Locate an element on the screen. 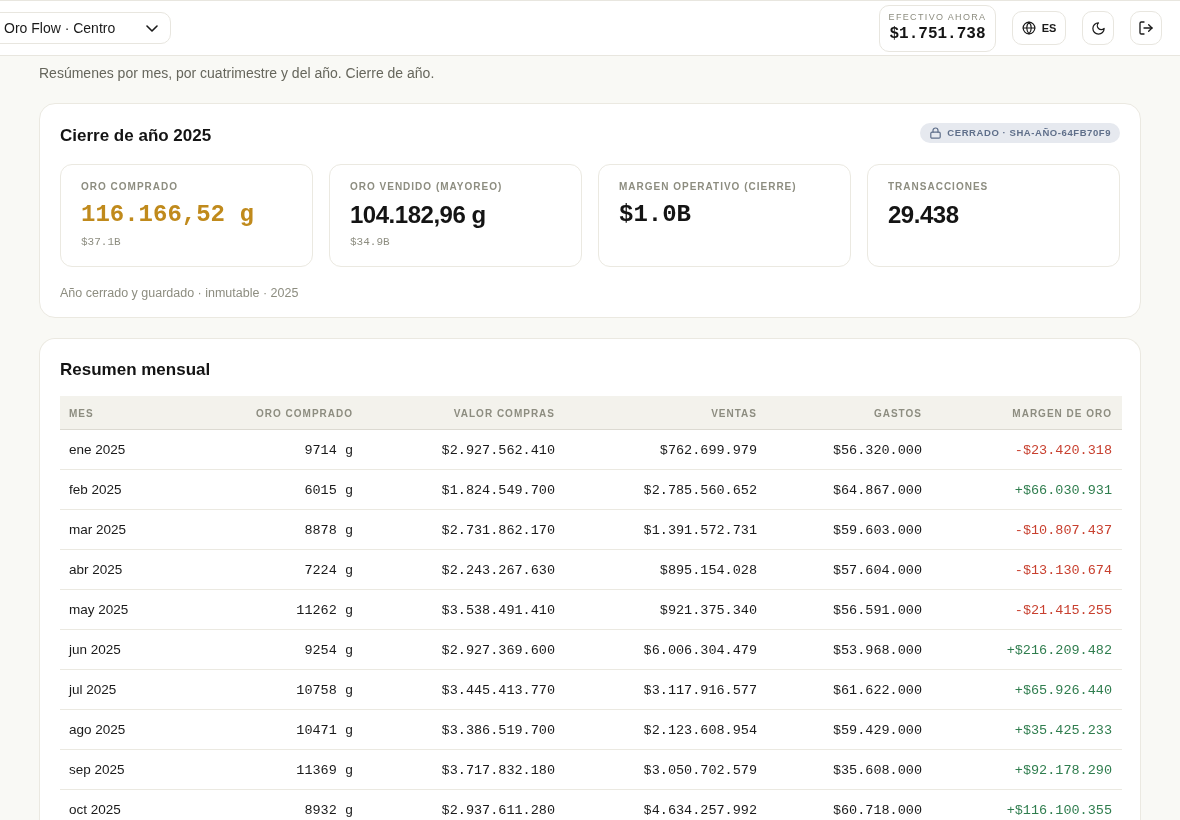 This screenshot has width=1180, height=820. card-title: Resumen mensual is located at coordinates (135, 370).